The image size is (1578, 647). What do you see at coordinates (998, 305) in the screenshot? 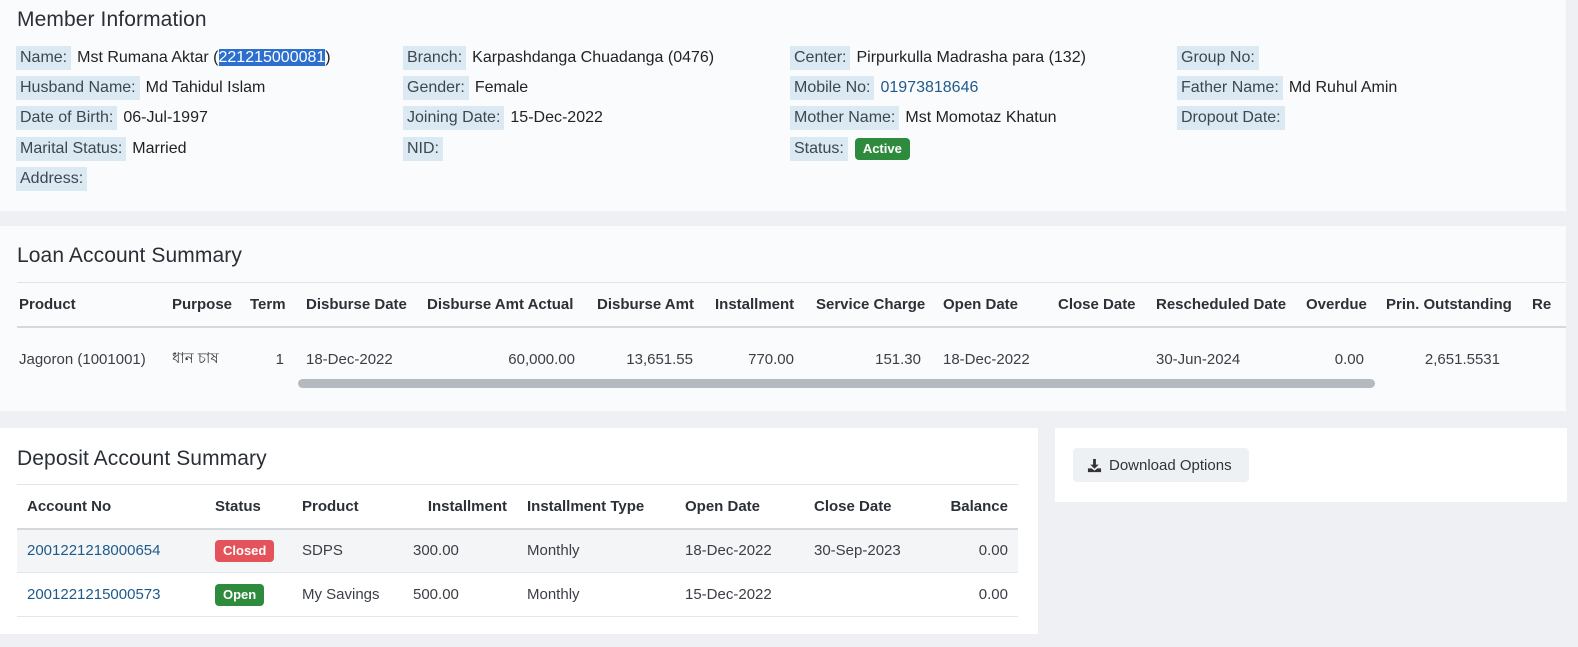
I see `loan-col-open-date: Open Date` at bounding box center [998, 305].